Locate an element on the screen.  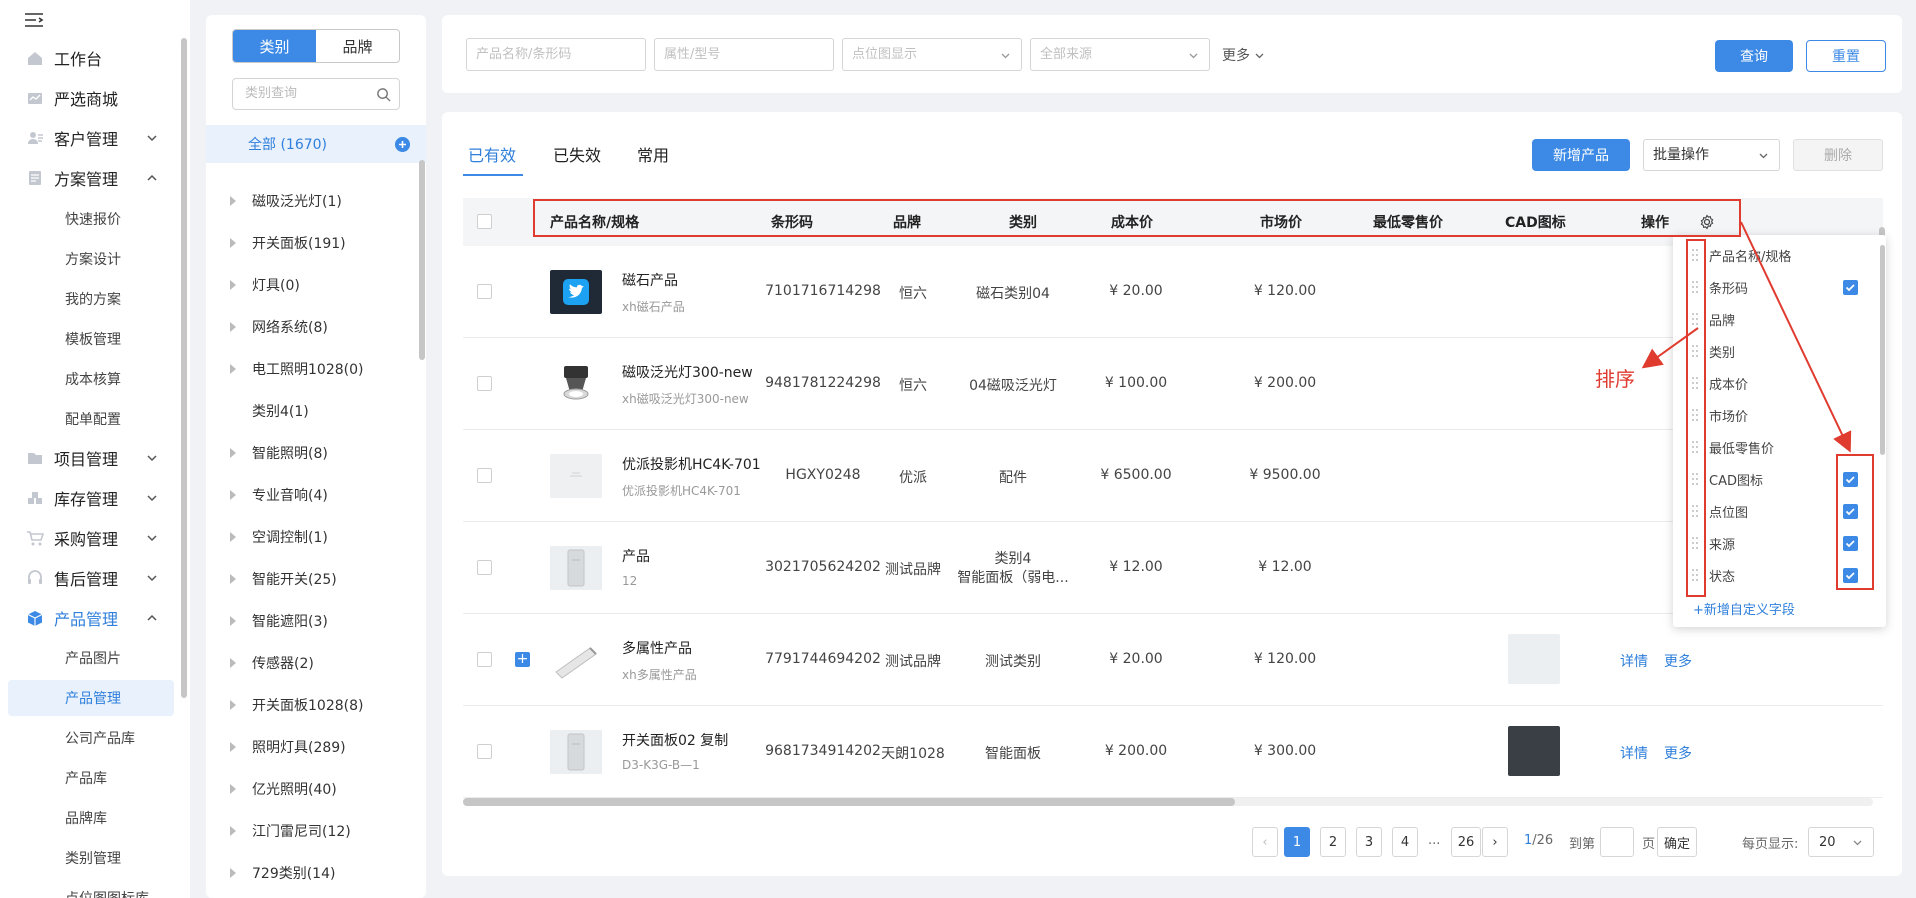
nav-sub-item: 方案设计 is located at coordinates (91, 259).